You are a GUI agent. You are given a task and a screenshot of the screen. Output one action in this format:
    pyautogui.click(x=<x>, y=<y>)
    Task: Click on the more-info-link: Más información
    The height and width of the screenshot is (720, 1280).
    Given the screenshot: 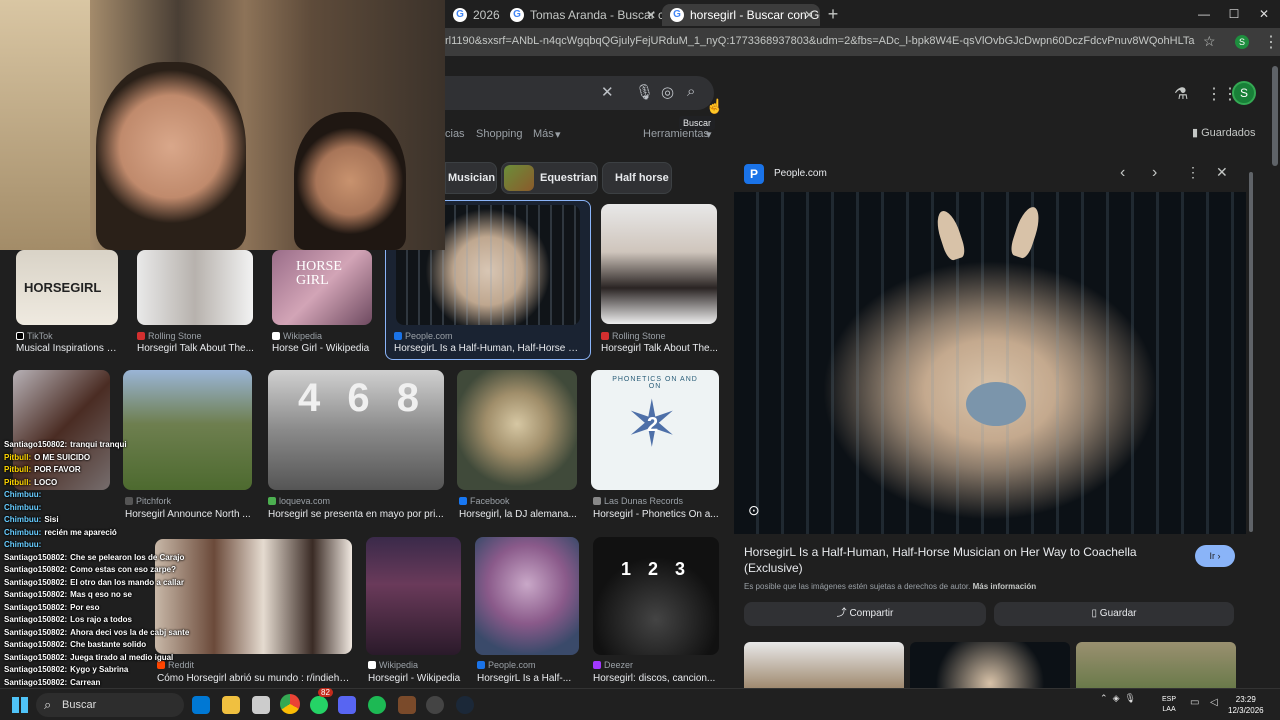 What is the action you would take?
    pyautogui.click(x=1005, y=586)
    